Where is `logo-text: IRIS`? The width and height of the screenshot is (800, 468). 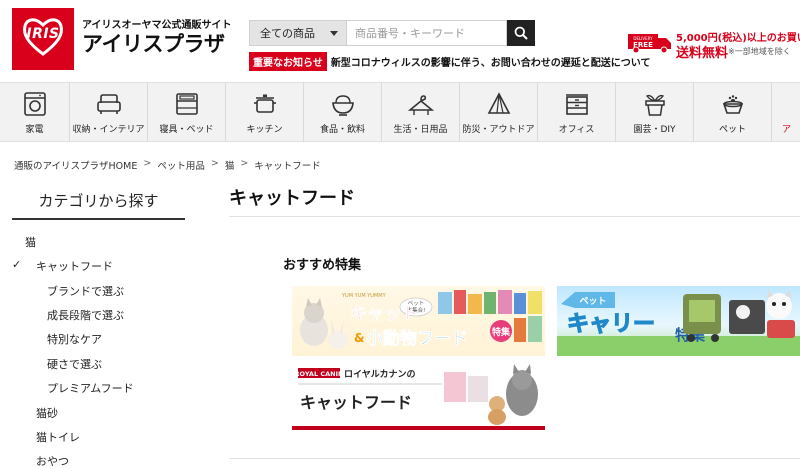 logo-text: IRIS is located at coordinates (43, 34).